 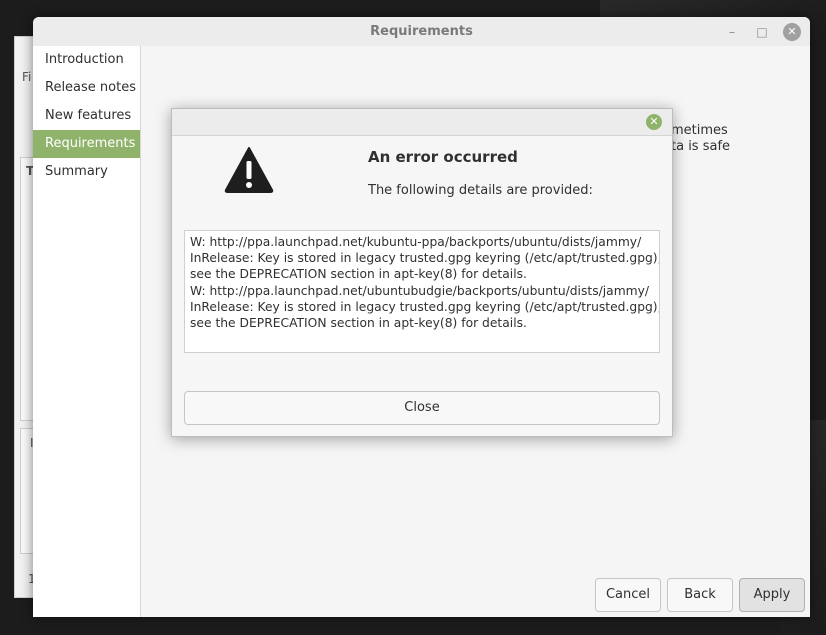 What do you see at coordinates (86, 144) in the screenshot?
I see `sidebar-item-requirements: Requirements` at bounding box center [86, 144].